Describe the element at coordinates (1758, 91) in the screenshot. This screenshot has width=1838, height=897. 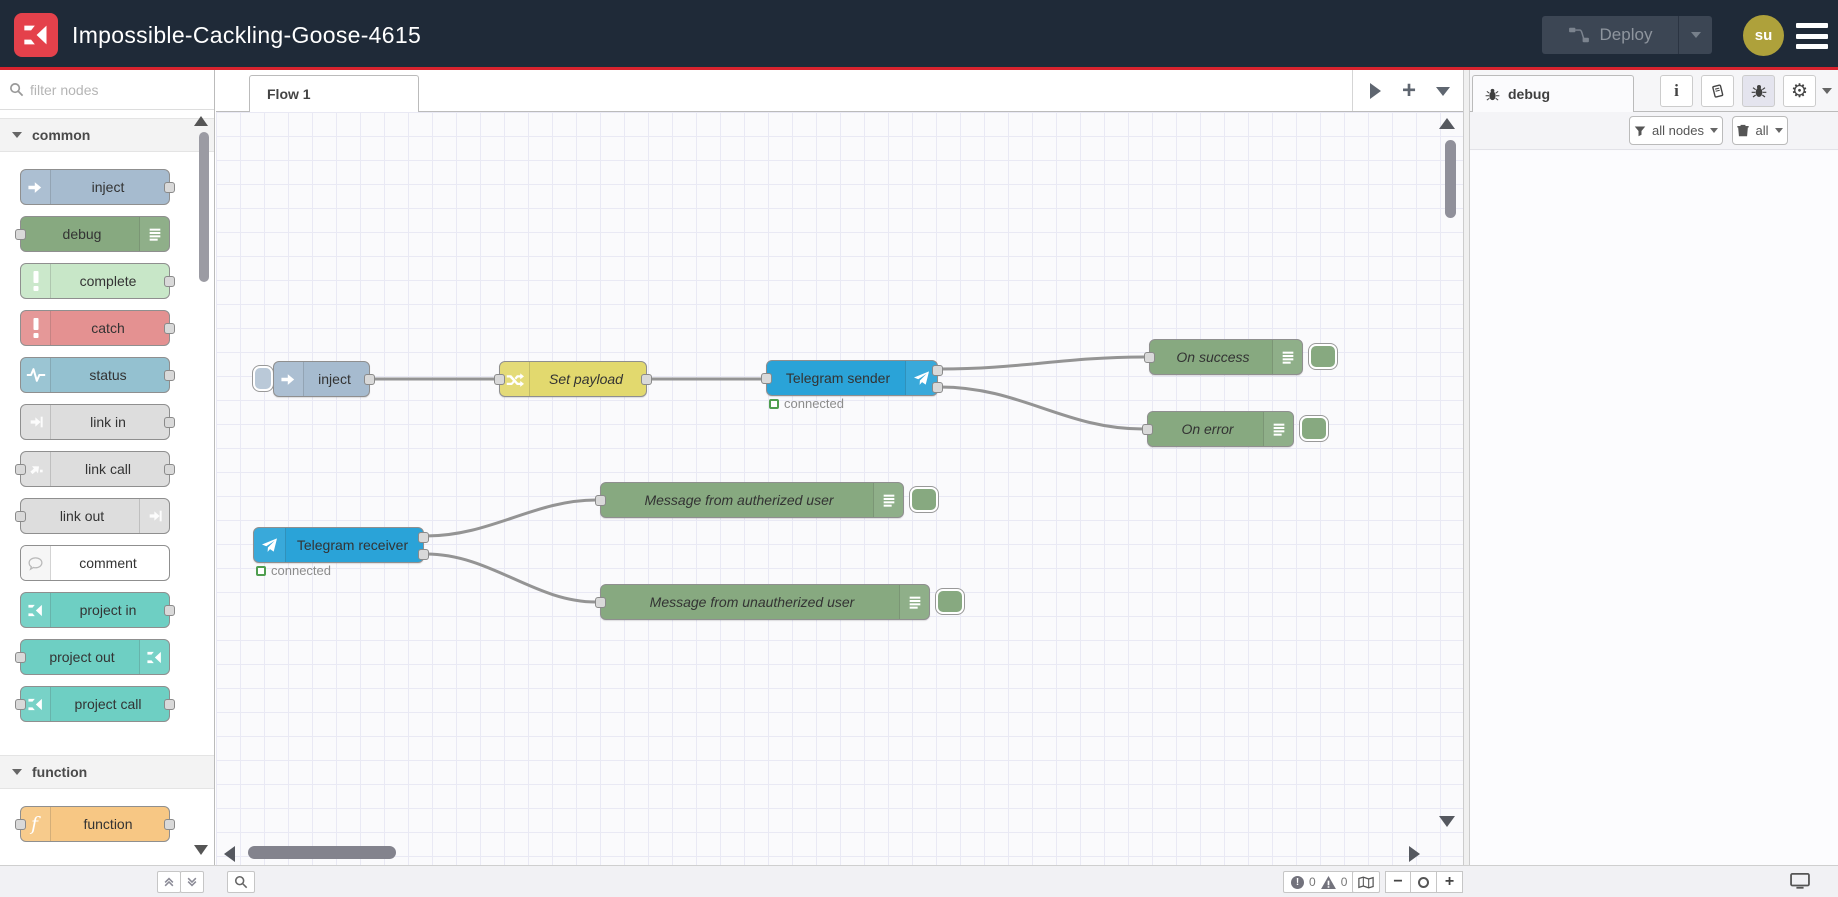
I see `debug-tab-button` at that location.